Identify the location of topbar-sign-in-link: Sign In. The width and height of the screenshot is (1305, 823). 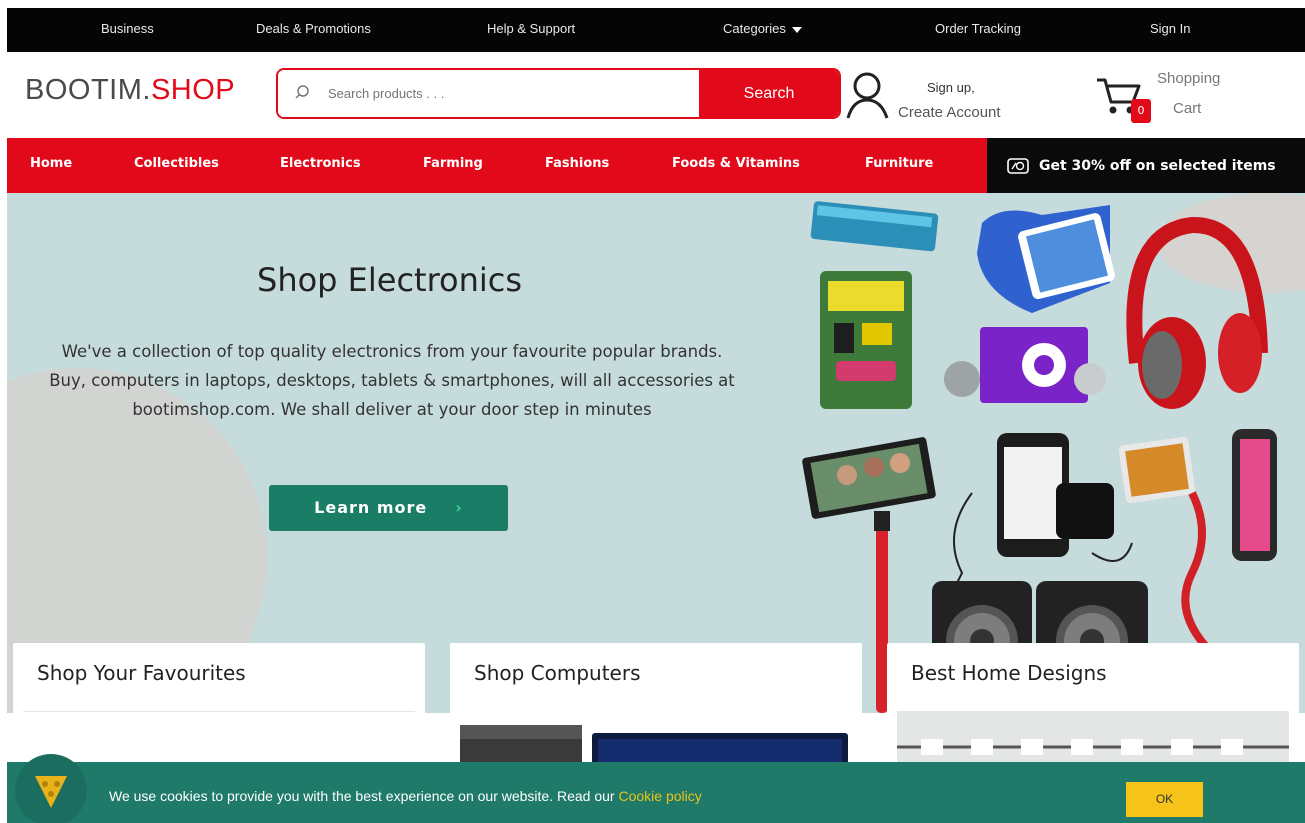
(1170, 28).